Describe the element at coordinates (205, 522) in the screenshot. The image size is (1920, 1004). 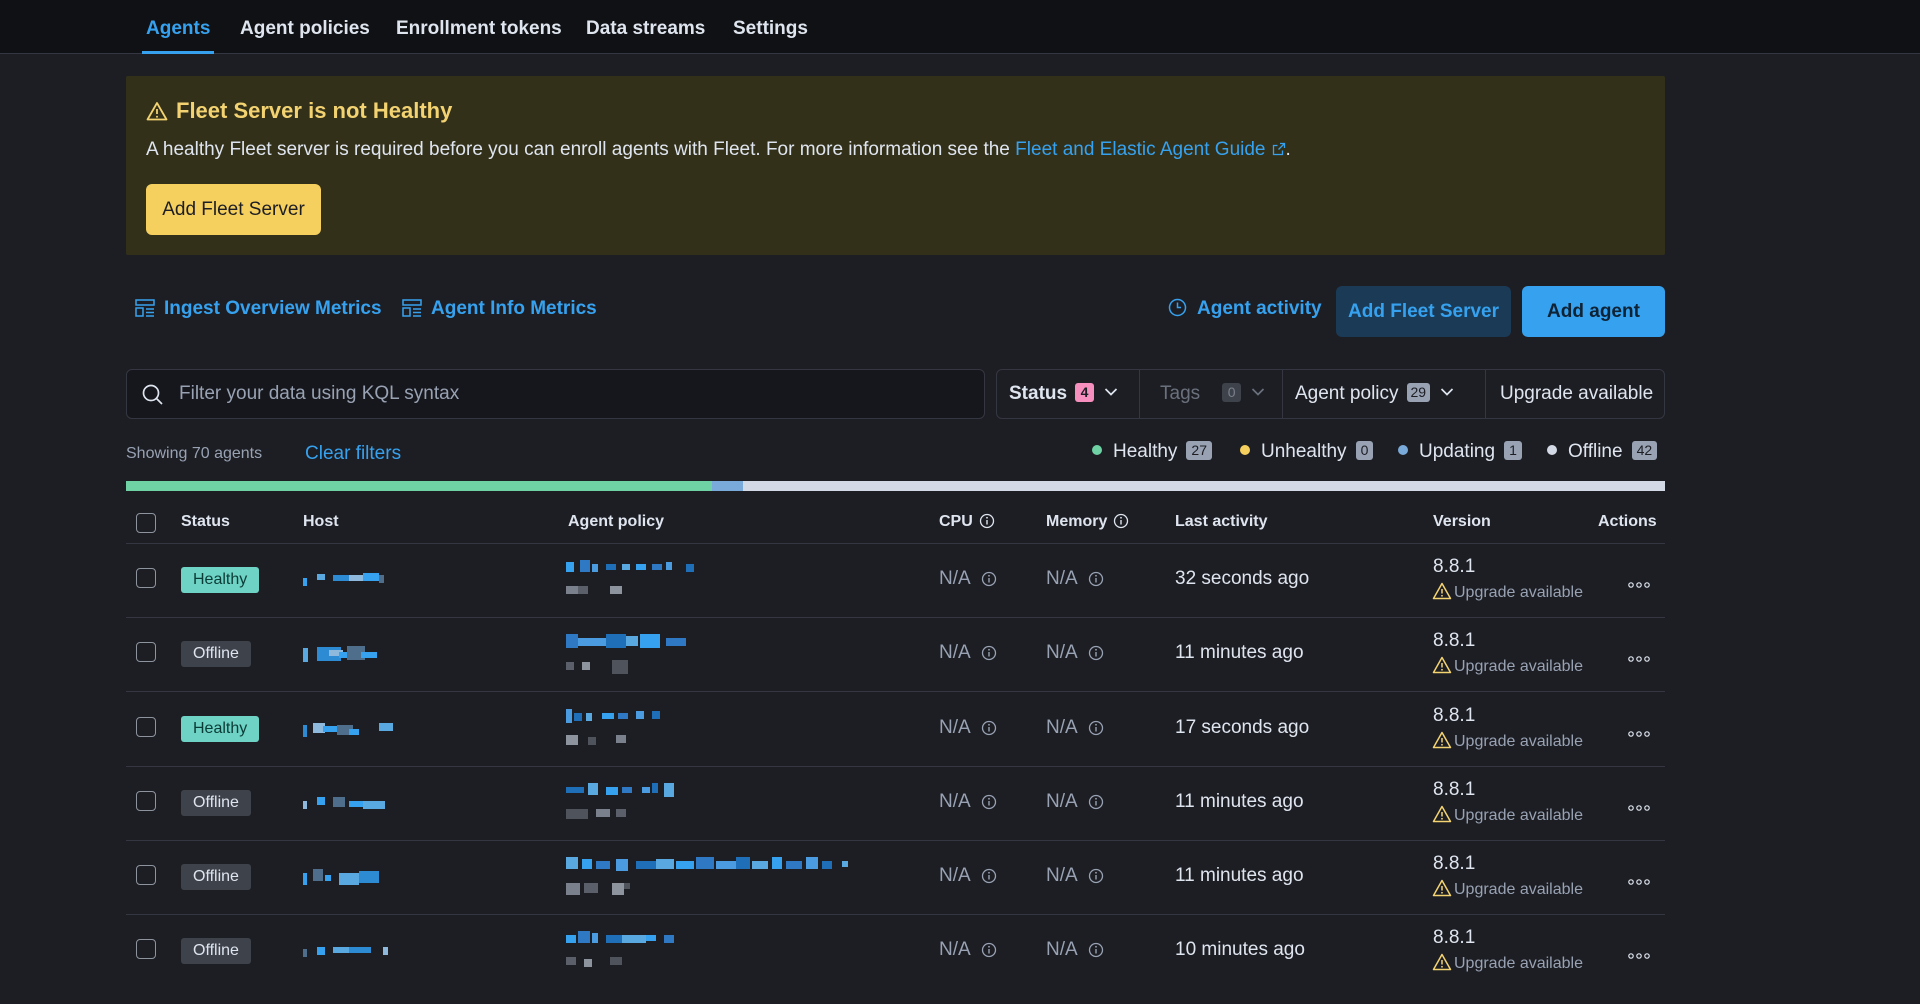
I see `column-header-status: Status` at that location.